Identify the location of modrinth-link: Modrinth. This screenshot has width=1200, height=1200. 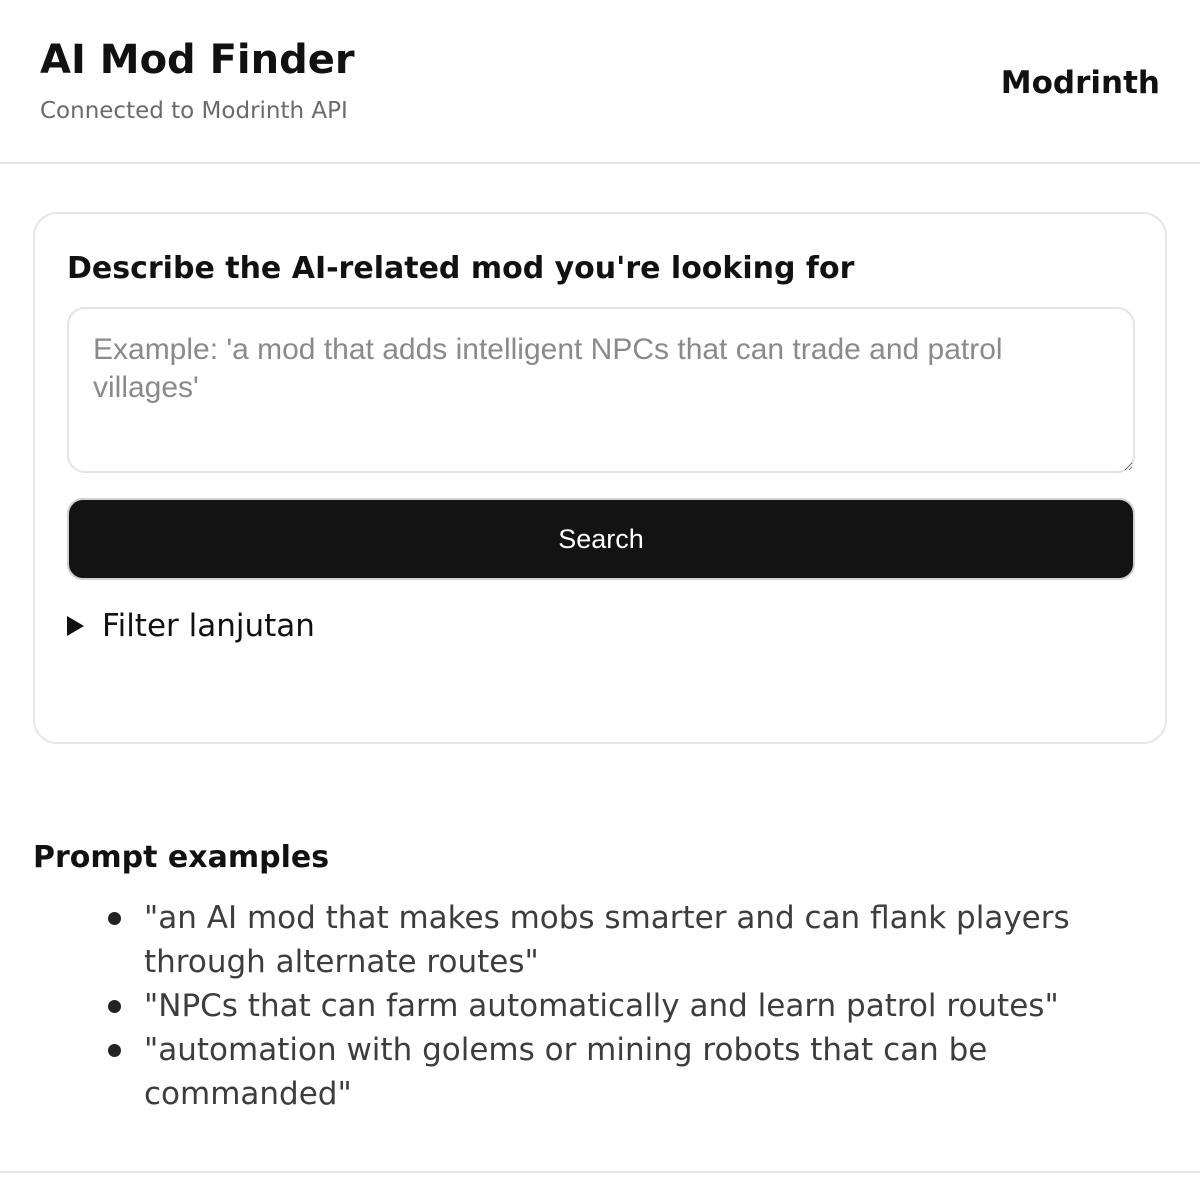
(1080, 83).